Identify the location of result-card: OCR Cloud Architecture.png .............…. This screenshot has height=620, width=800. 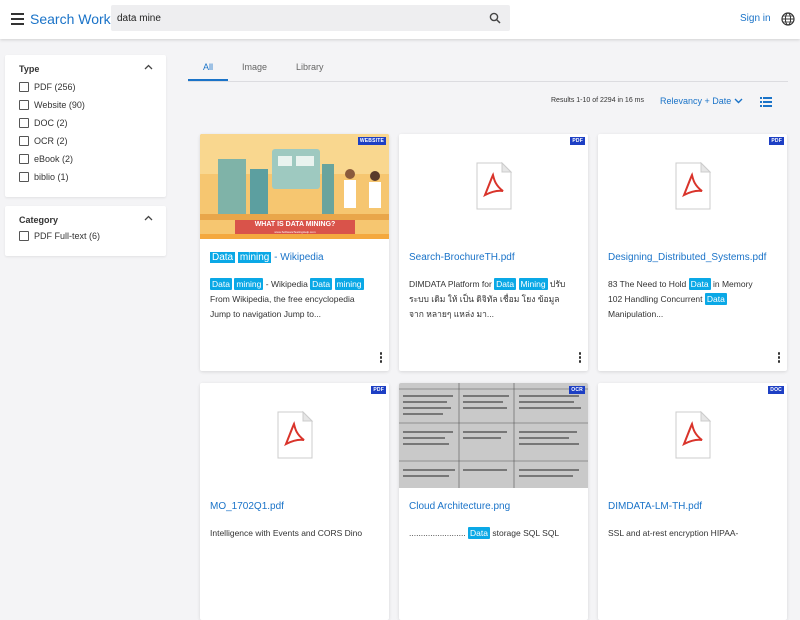
(493, 501).